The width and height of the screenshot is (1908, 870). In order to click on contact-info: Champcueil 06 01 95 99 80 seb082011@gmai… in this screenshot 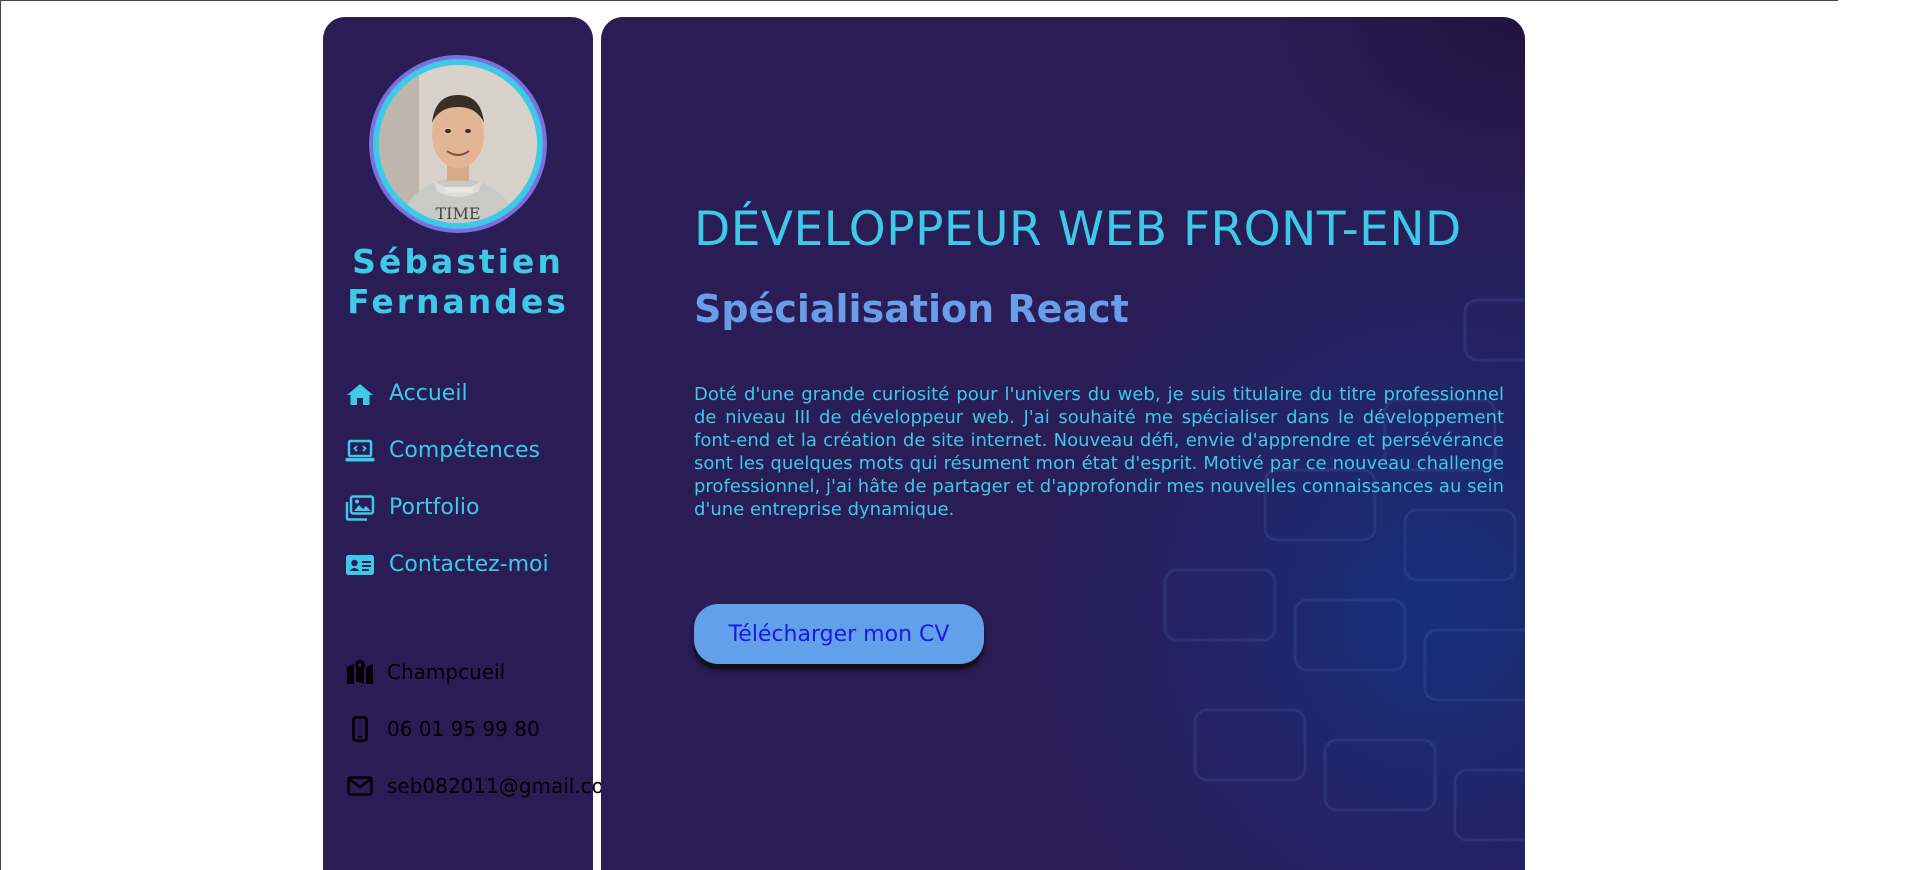, I will do `click(484, 728)`.